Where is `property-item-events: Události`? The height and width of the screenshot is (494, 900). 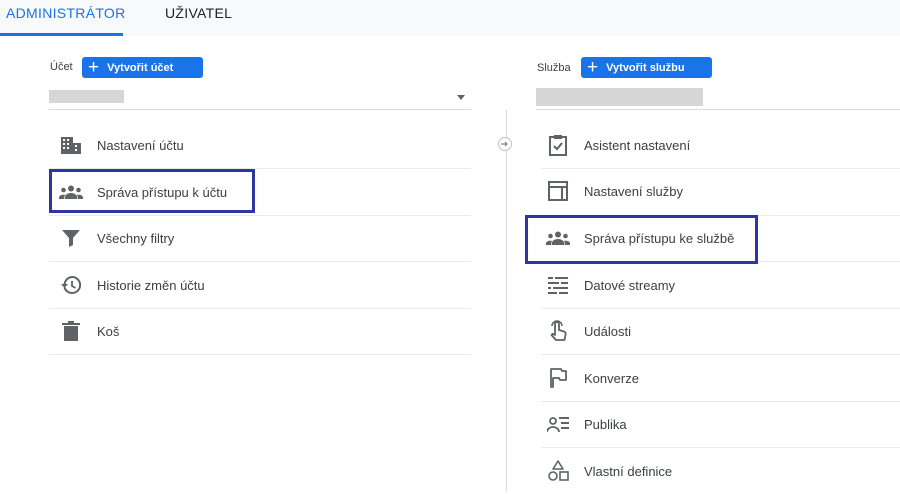
property-item-events: Události is located at coordinates (588, 331).